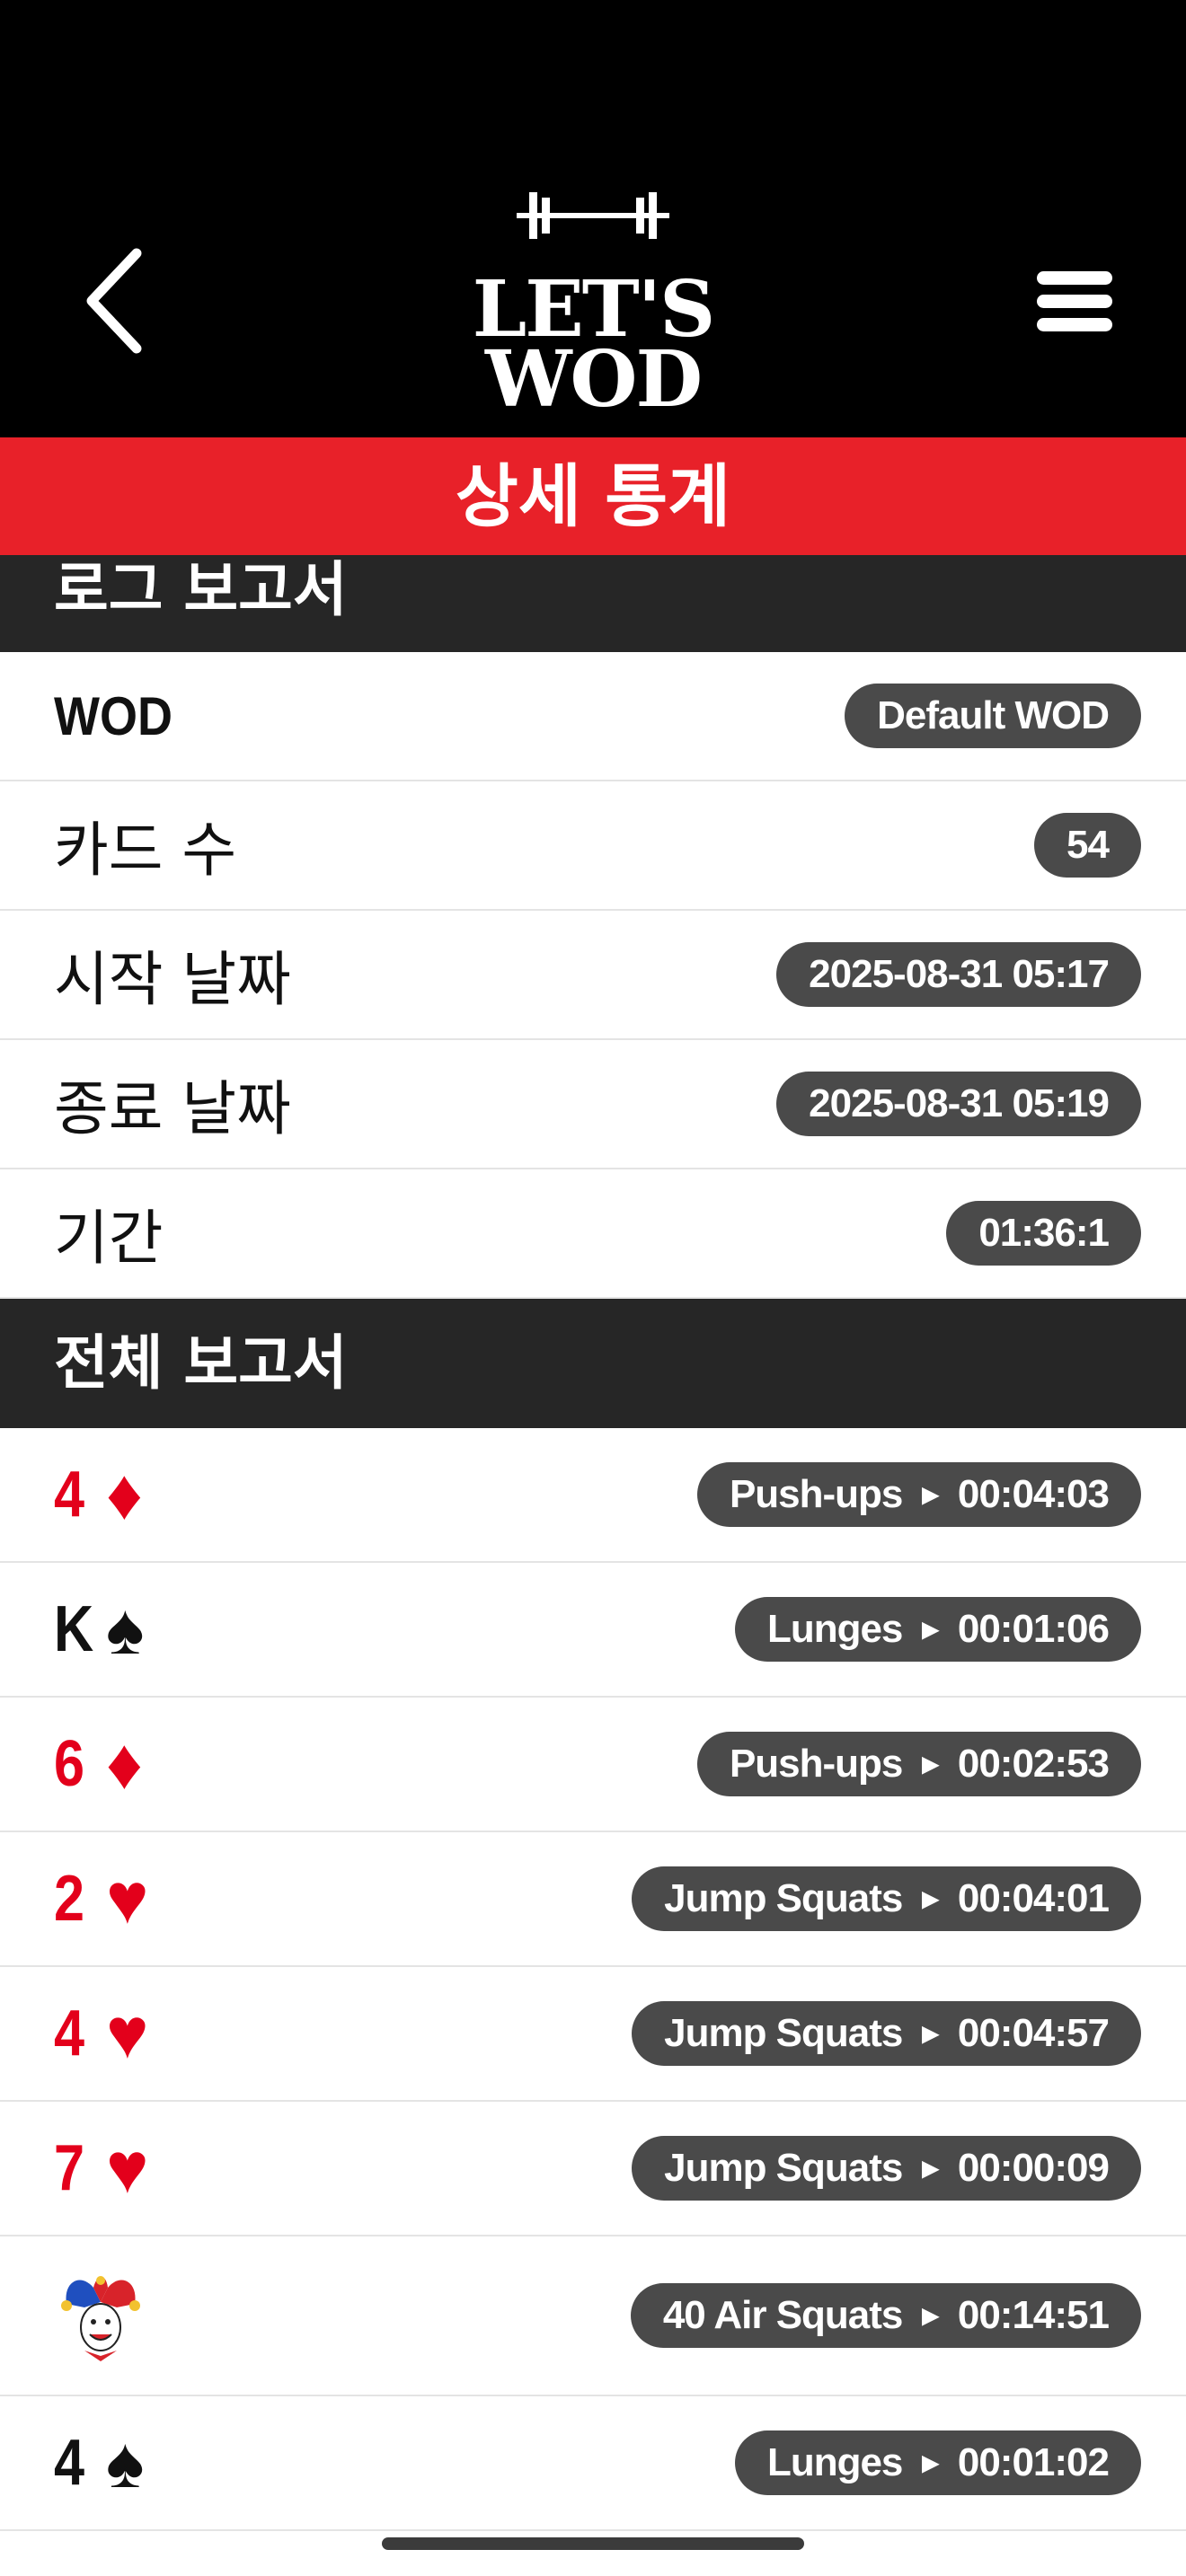  Describe the element at coordinates (114, 301) in the screenshot. I see `chevron-left-icon` at that location.